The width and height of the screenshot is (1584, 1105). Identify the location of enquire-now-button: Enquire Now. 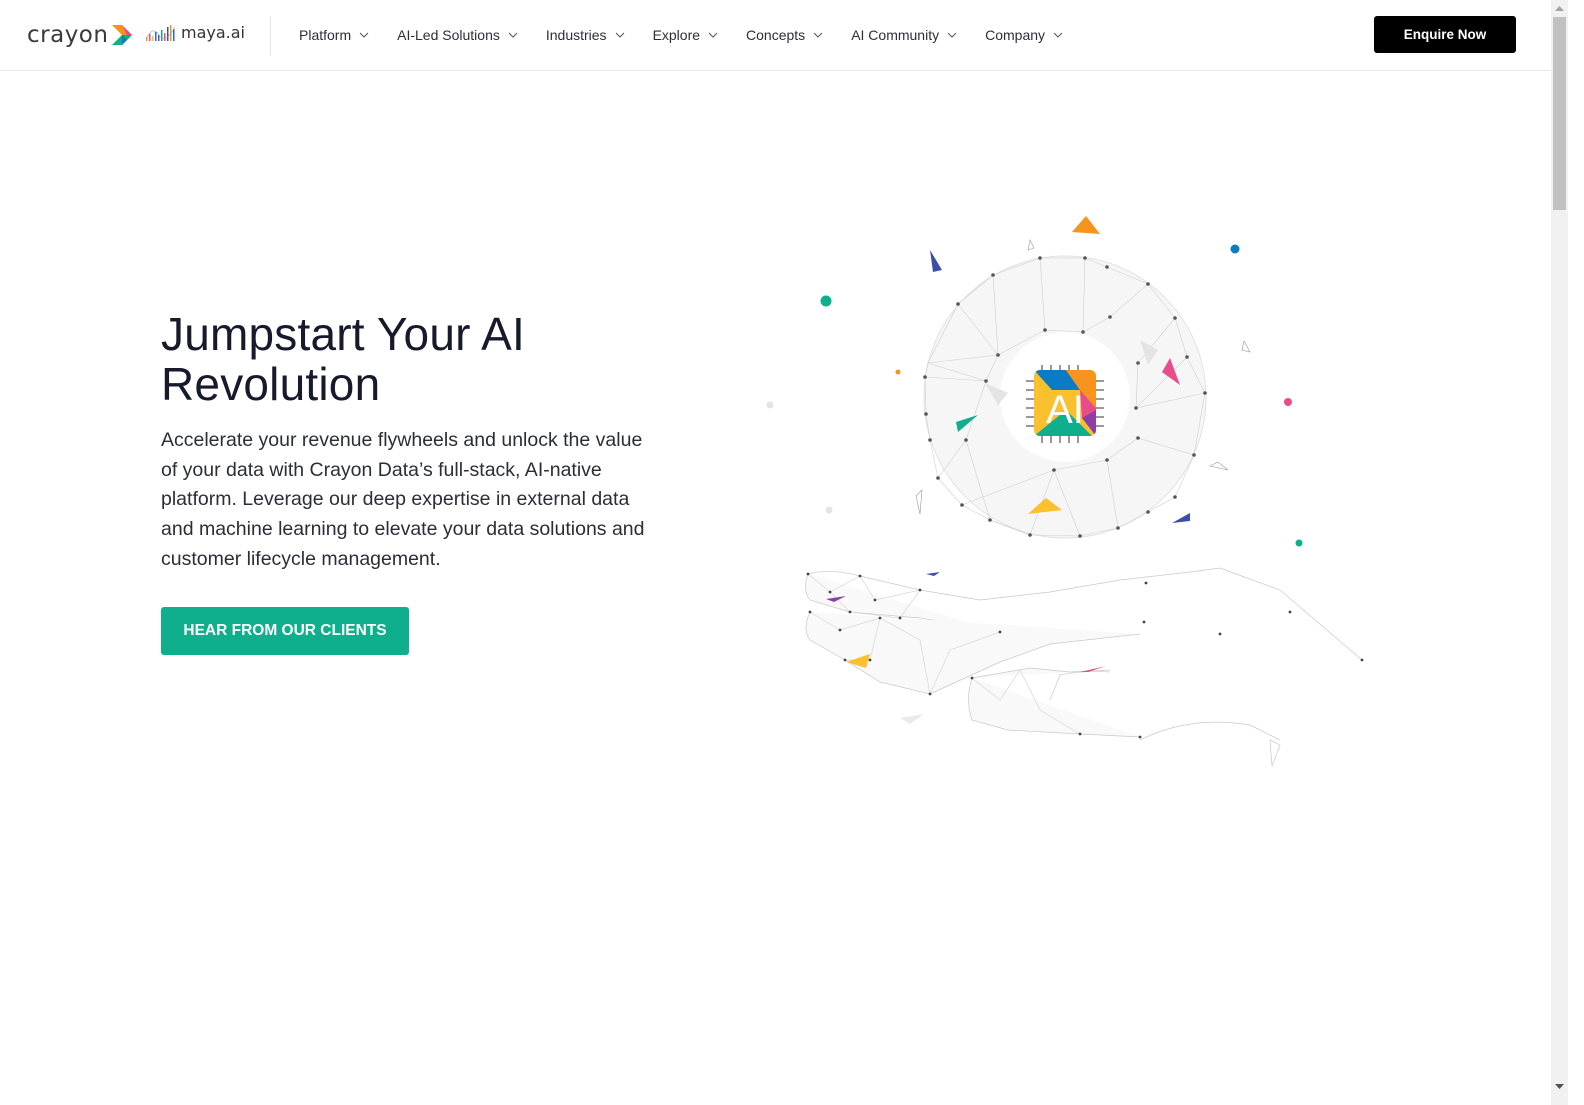
(1445, 34).